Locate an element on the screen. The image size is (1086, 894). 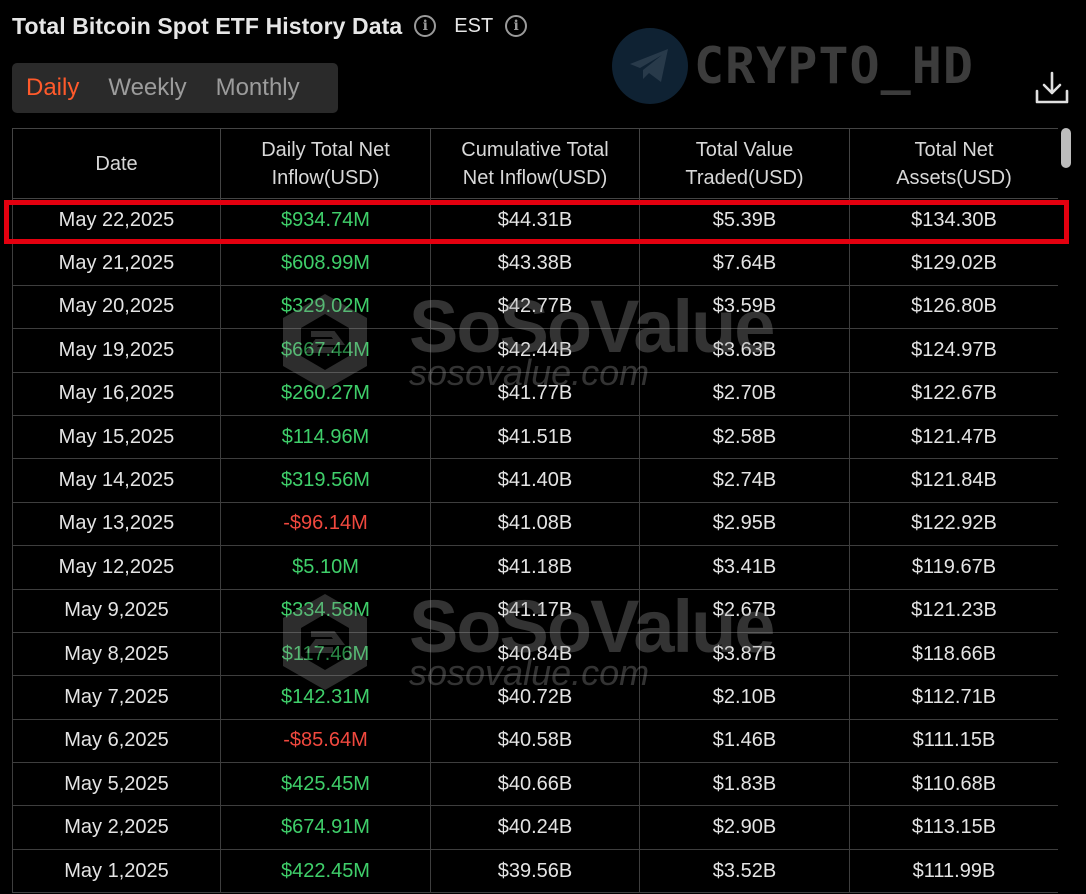
daily-net-inflow-cell: -$96.14M is located at coordinates (325, 524).